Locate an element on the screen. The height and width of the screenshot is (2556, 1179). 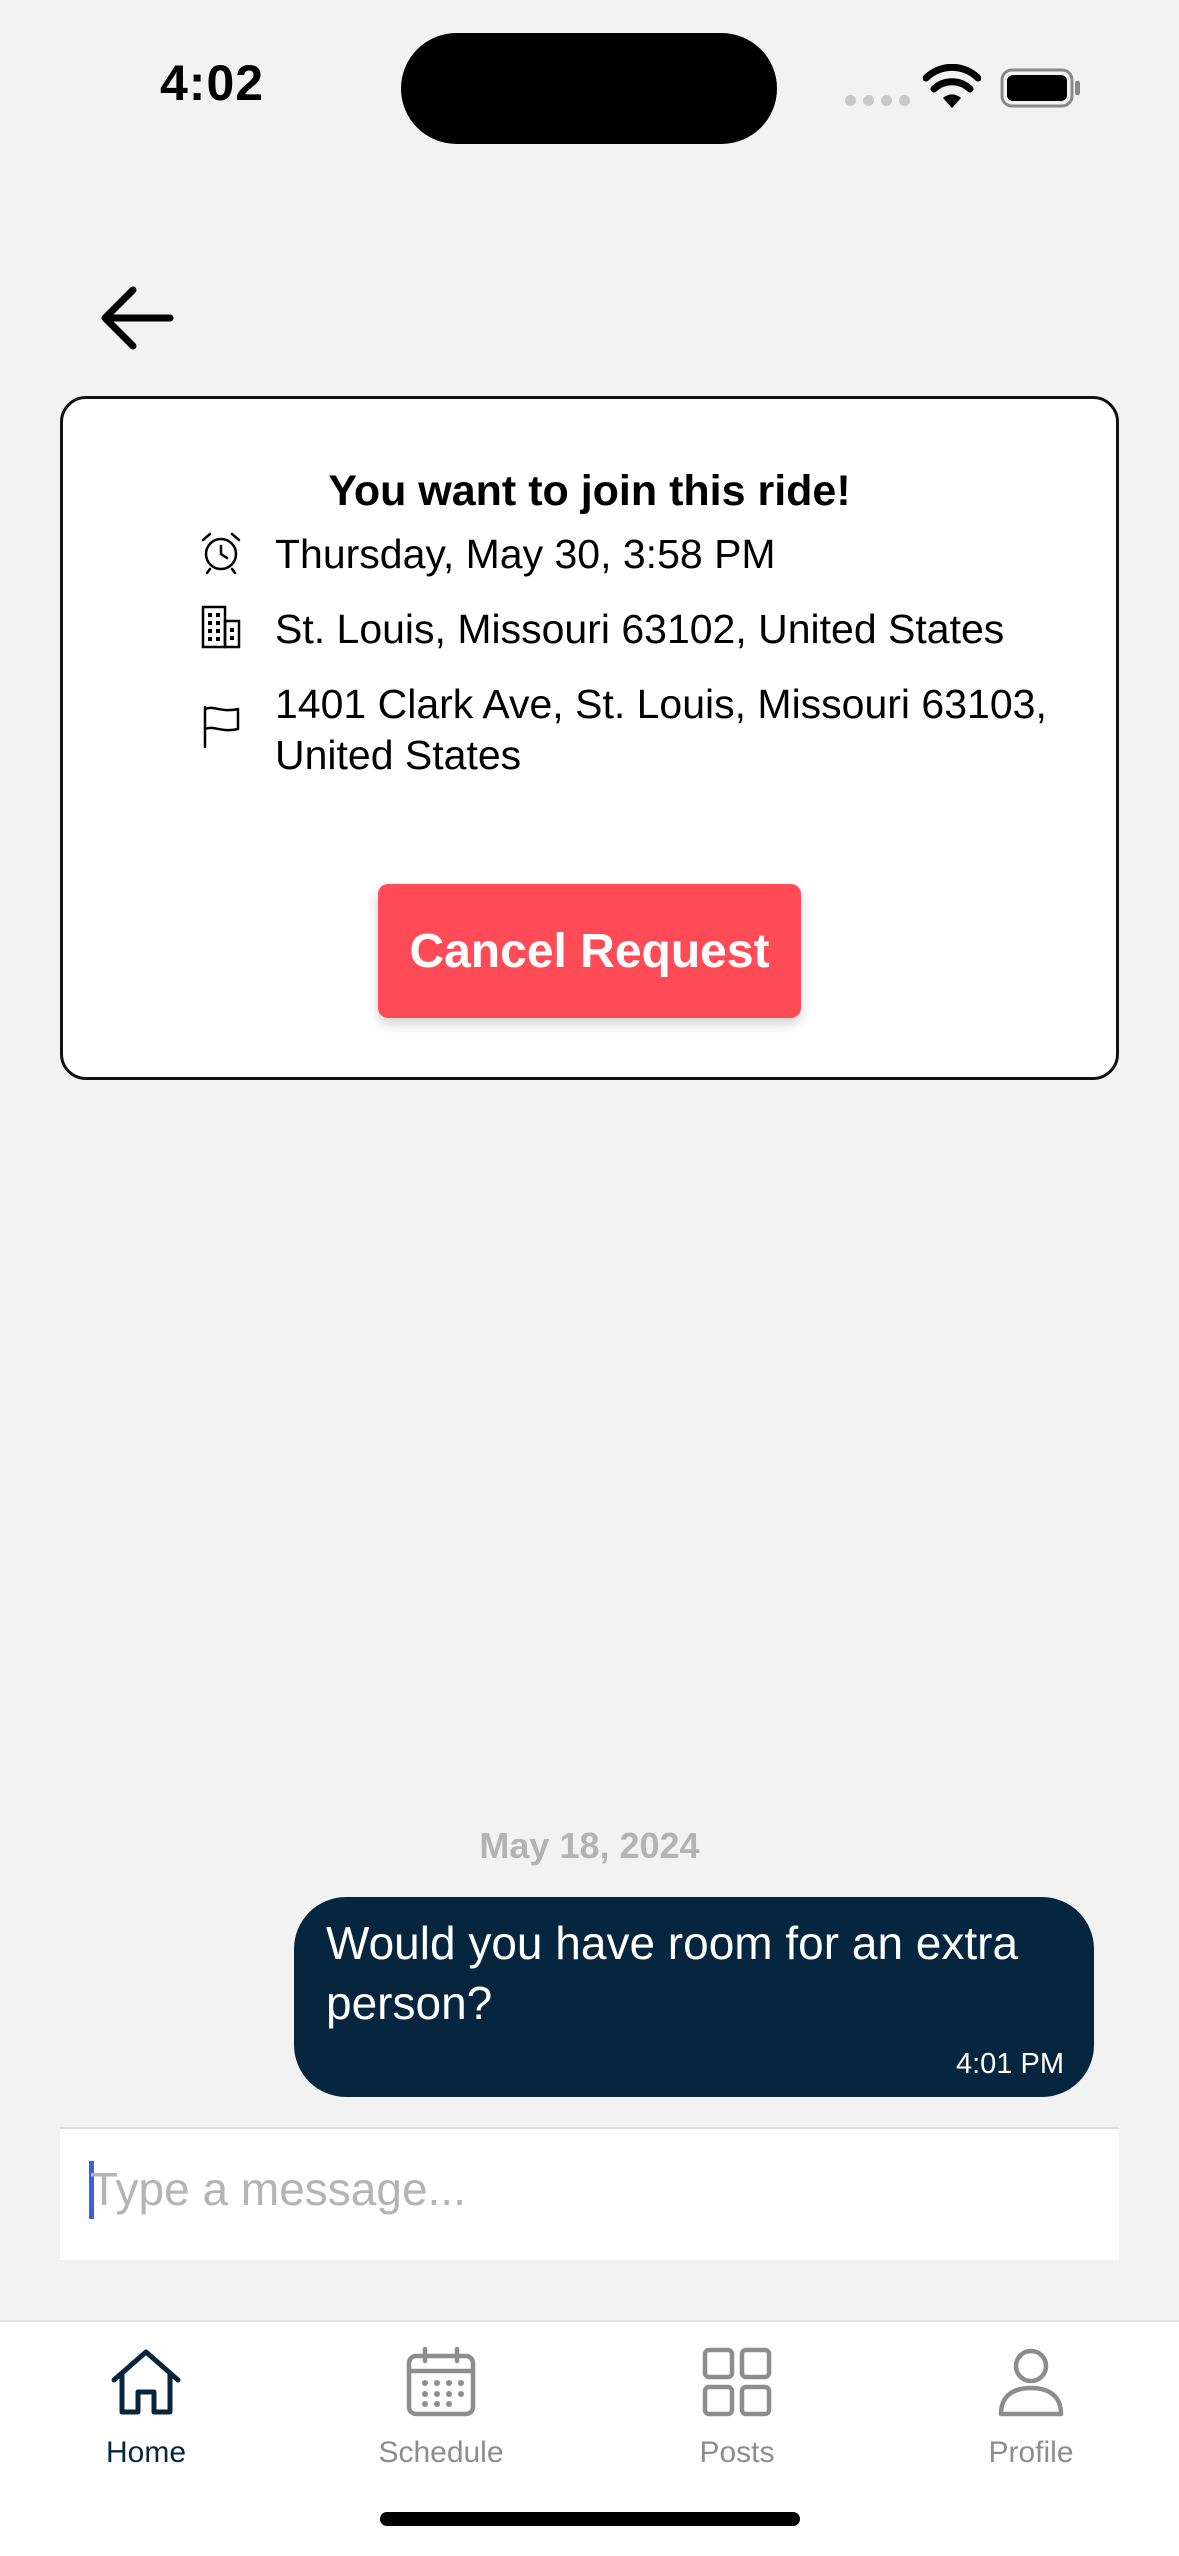
ride-origin: St. Louis, Missouri 63102, United States is located at coordinates (640, 629).